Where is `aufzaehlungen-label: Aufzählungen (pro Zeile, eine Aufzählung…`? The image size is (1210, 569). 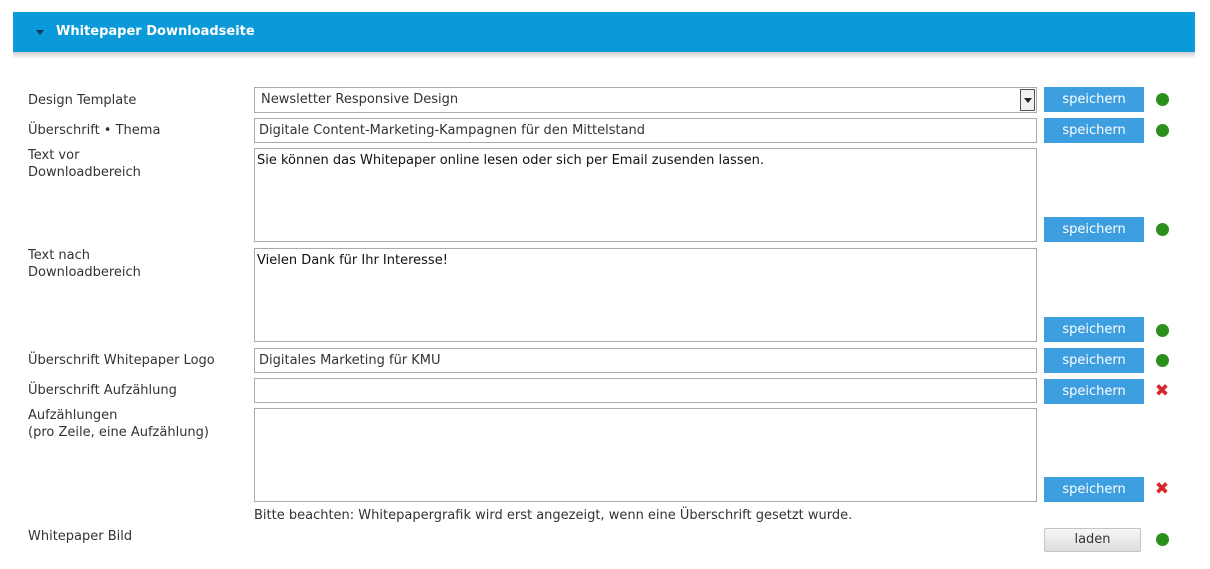
aufzaehlungen-label: Aufzählungen (pro Zeile, eine Aufzählung… is located at coordinates (118, 424).